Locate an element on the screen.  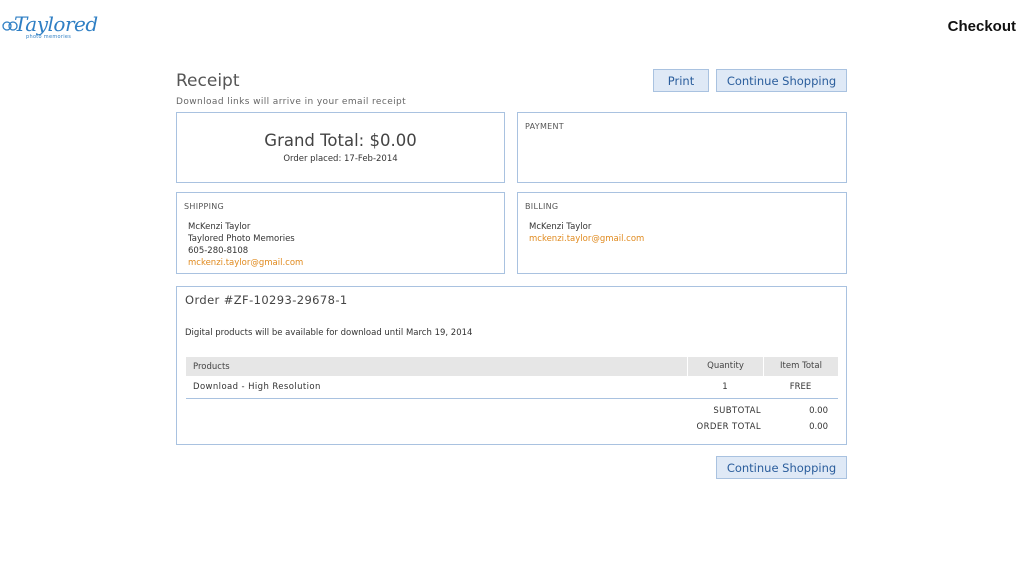
page-title: Receipt is located at coordinates (208, 81).